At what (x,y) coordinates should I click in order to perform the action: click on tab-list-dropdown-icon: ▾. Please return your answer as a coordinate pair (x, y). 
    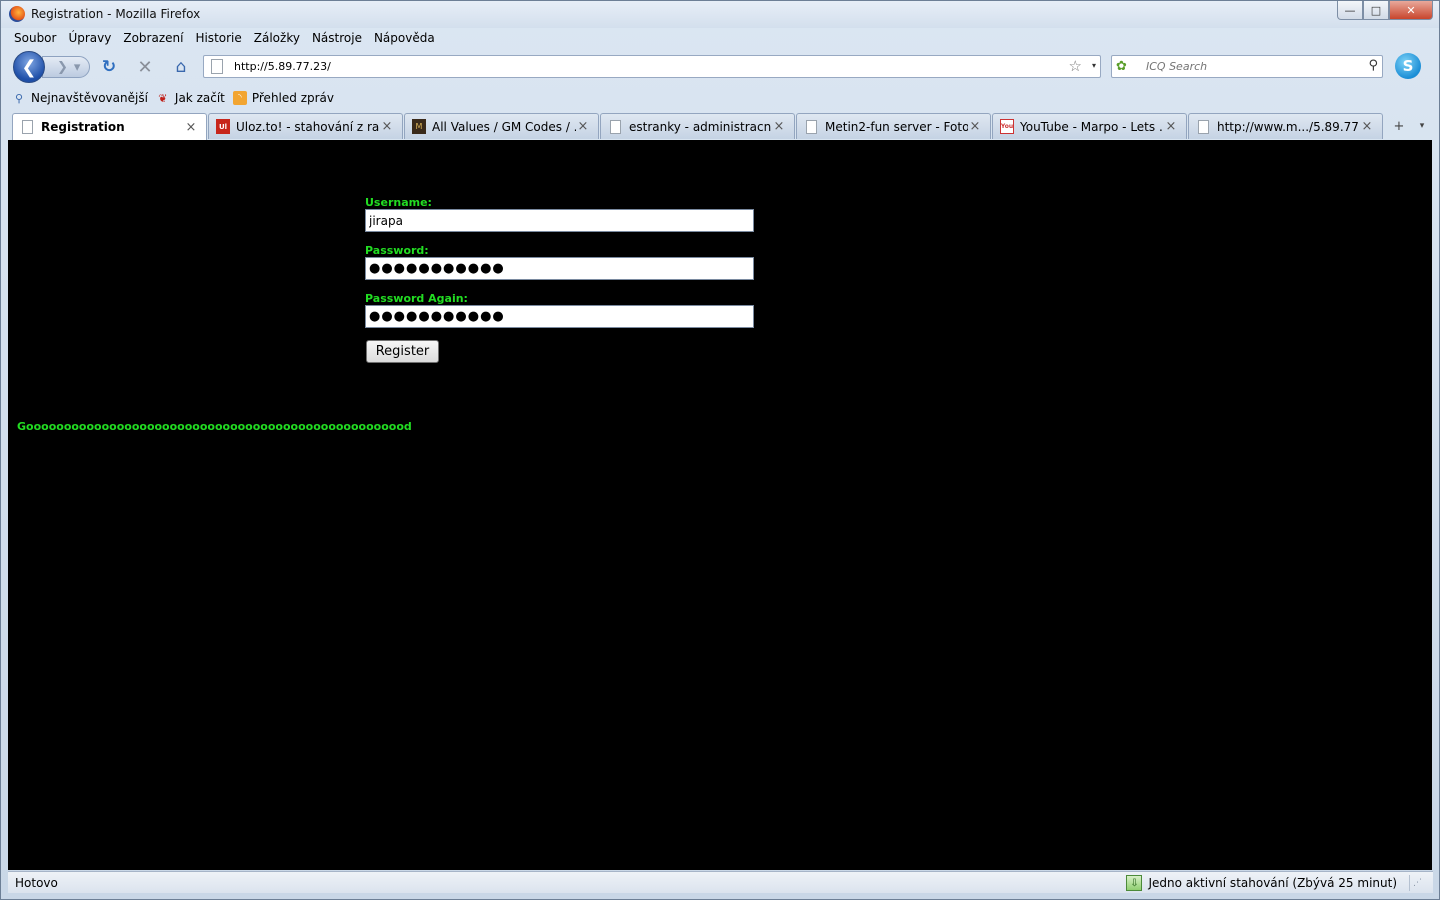
    Looking at the image, I should click on (1422, 126).